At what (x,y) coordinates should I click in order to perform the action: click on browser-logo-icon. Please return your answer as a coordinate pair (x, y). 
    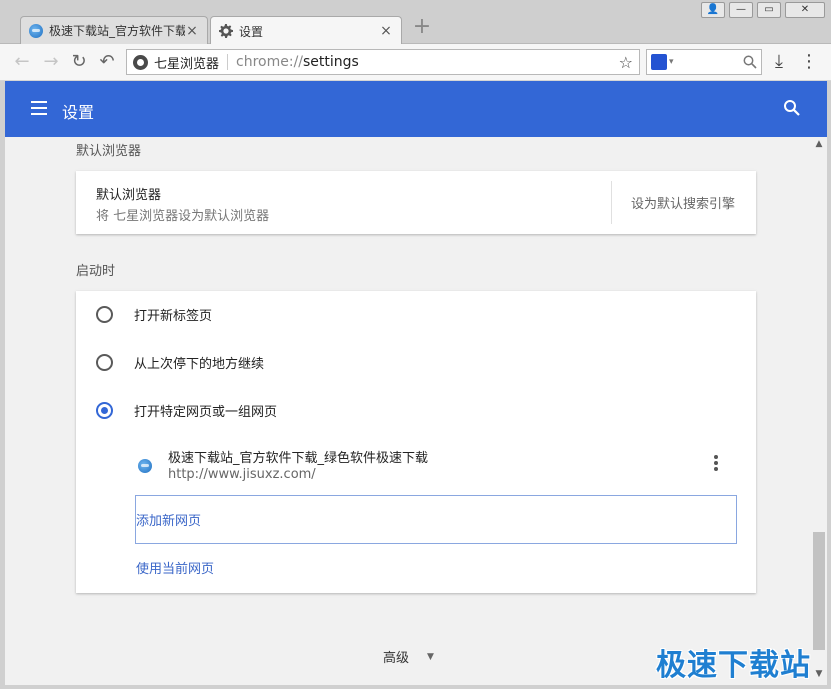
    Looking at the image, I should click on (140, 62).